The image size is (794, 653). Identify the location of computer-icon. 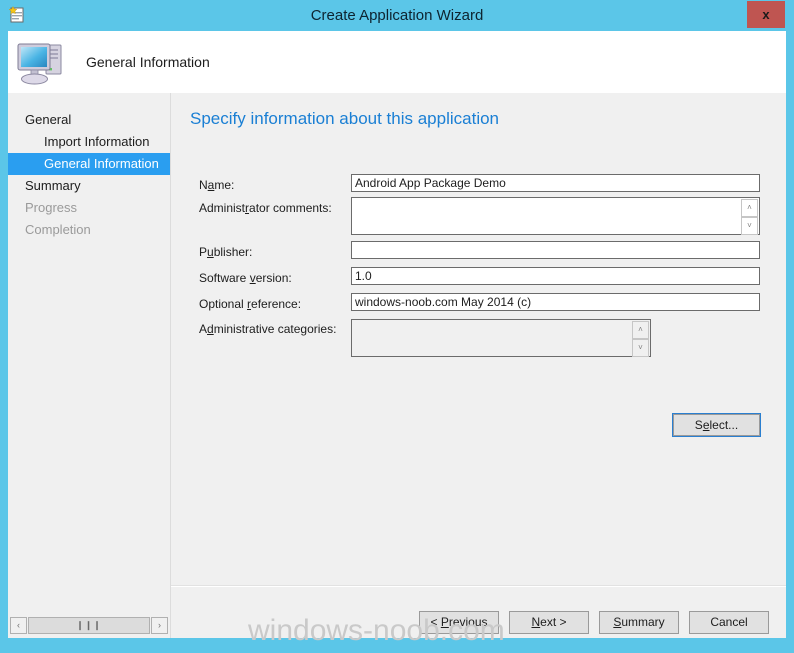
(42, 62).